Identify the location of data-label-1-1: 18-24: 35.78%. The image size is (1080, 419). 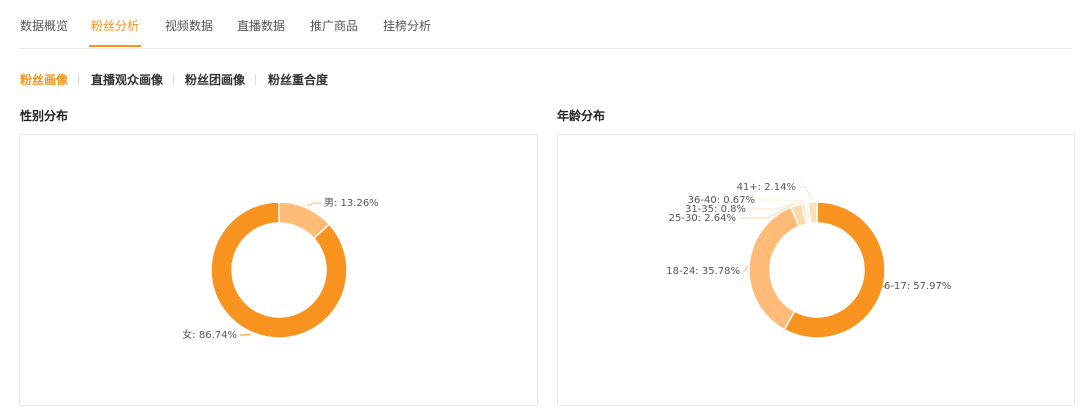
(703, 271).